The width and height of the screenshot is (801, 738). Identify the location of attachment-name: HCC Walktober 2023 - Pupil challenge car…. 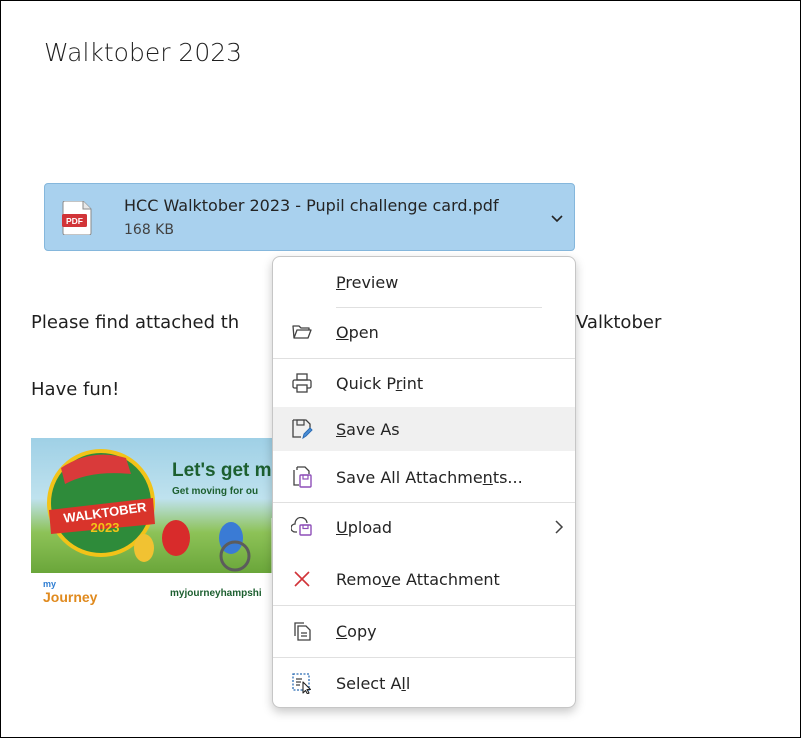
(311, 205).